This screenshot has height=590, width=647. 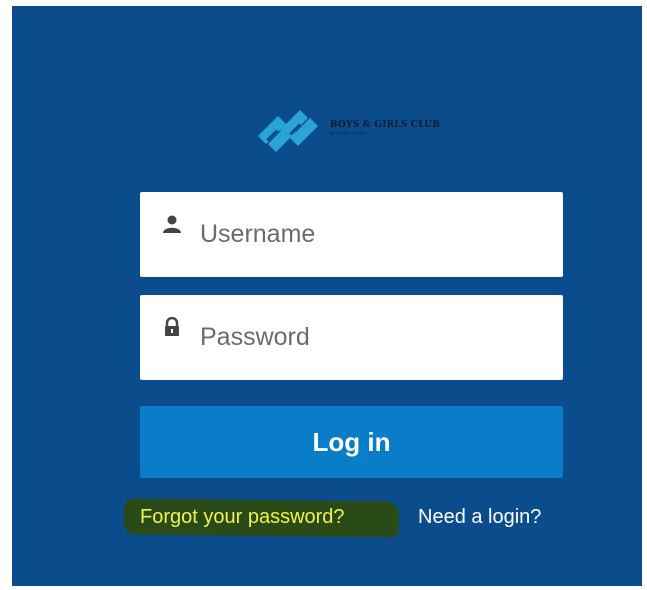 What do you see at coordinates (348, 133) in the screenshot?
I see `brand-subtitle: OF LOWE COUNTY` at bounding box center [348, 133].